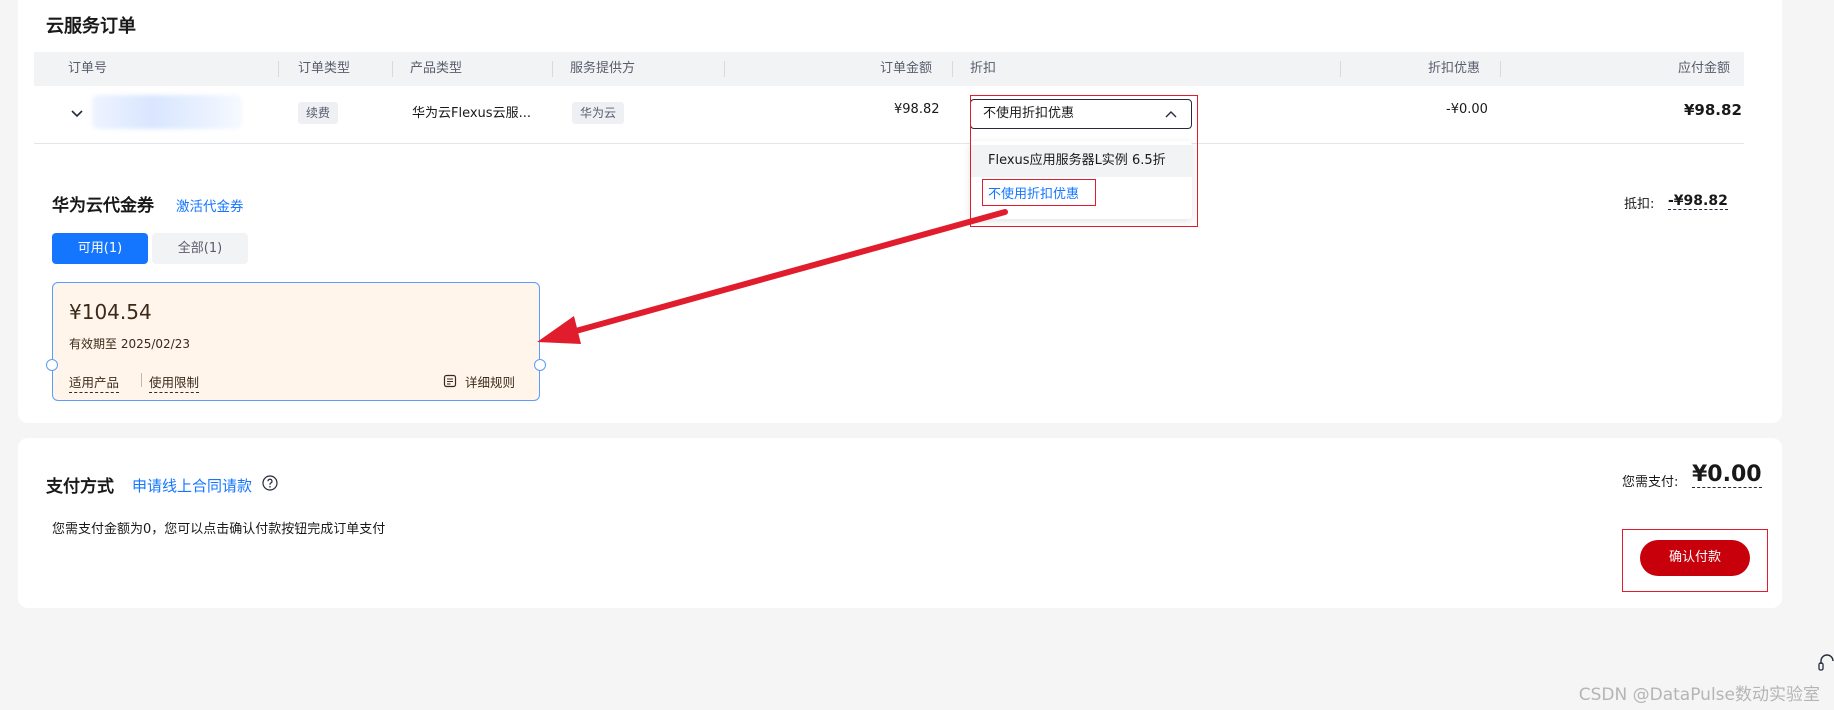 The width and height of the screenshot is (1834, 710). I want to click on need-pay-label: 您需支付:, so click(1650, 482).